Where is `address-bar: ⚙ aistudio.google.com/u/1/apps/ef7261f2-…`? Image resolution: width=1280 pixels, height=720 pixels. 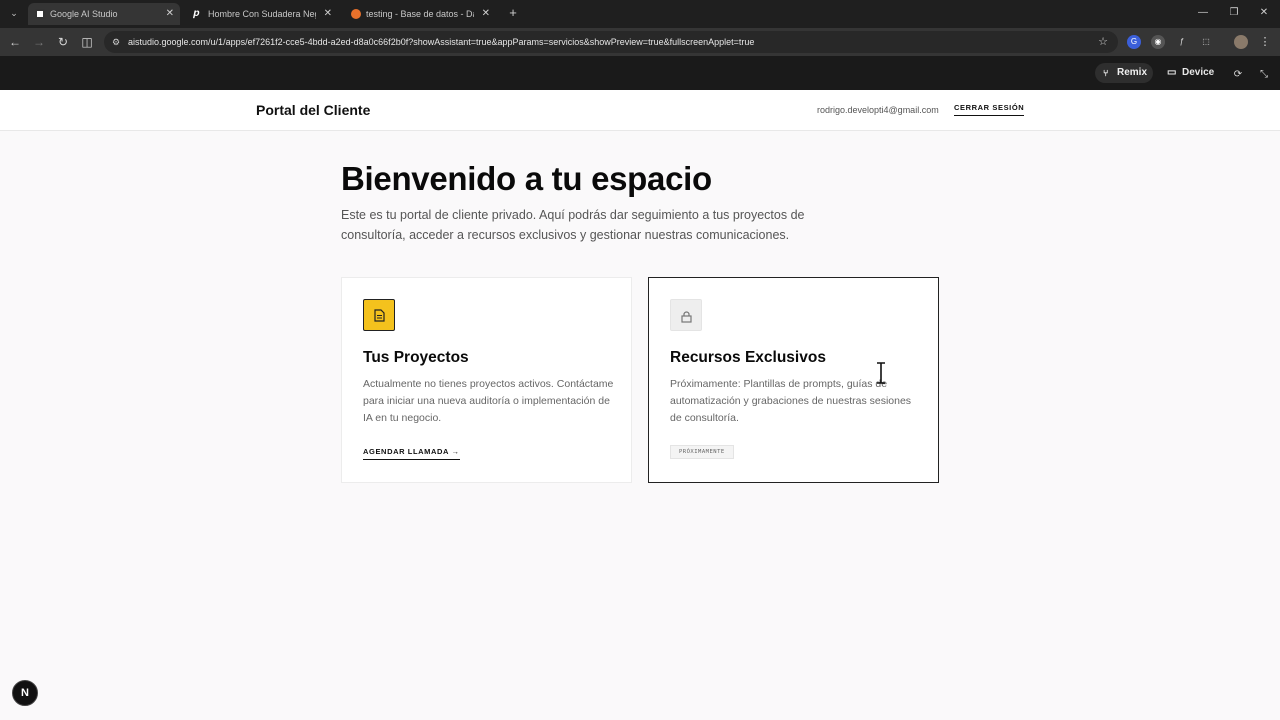 address-bar: ⚙ aistudio.google.com/u/1/apps/ef7261f2-… is located at coordinates (611, 42).